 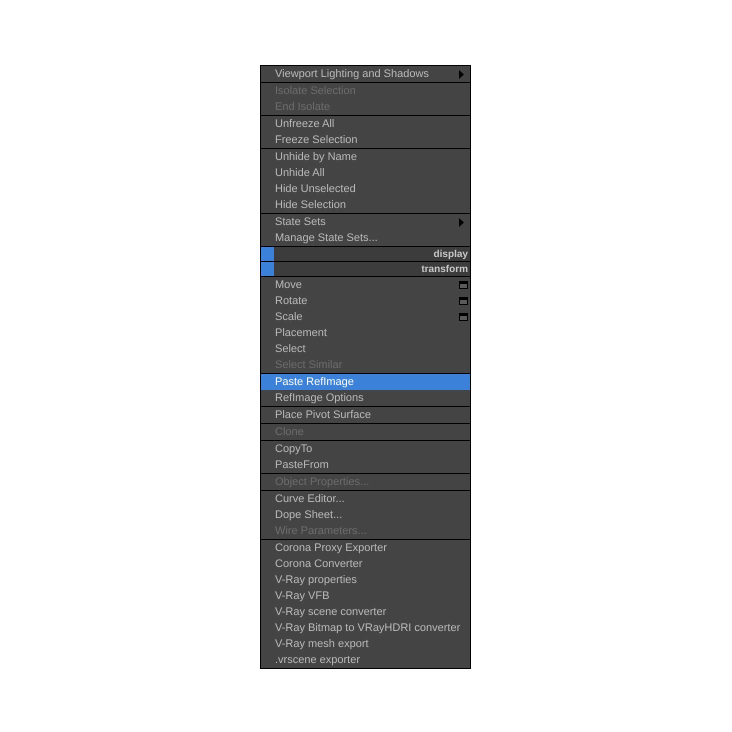 I want to click on menu-item-label: Placement, so click(x=301, y=333).